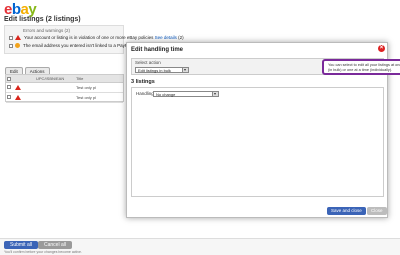  What do you see at coordinates (17, 46) in the screenshot?
I see `info-icon` at bounding box center [17, 46].